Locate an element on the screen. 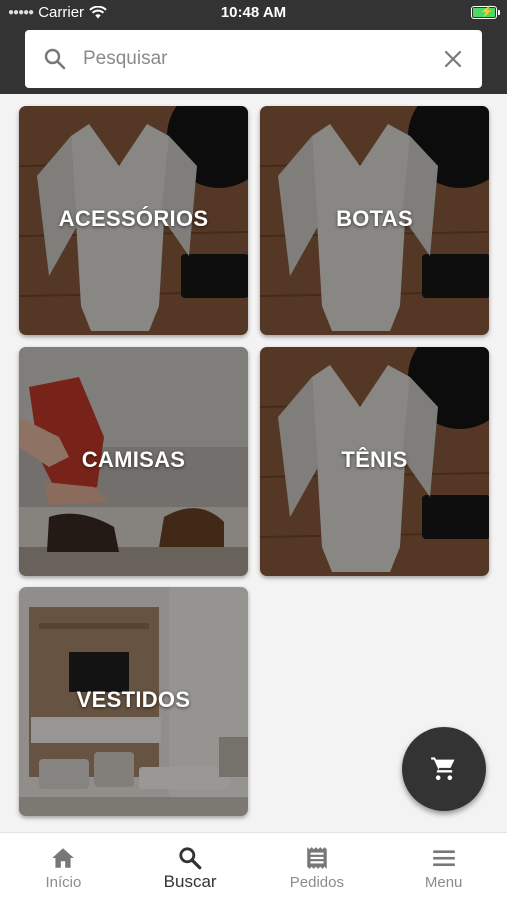 The height and width of the screenshot is (900, 507). category-tile-botas: BOTAS is located at coordinates (374, 220).